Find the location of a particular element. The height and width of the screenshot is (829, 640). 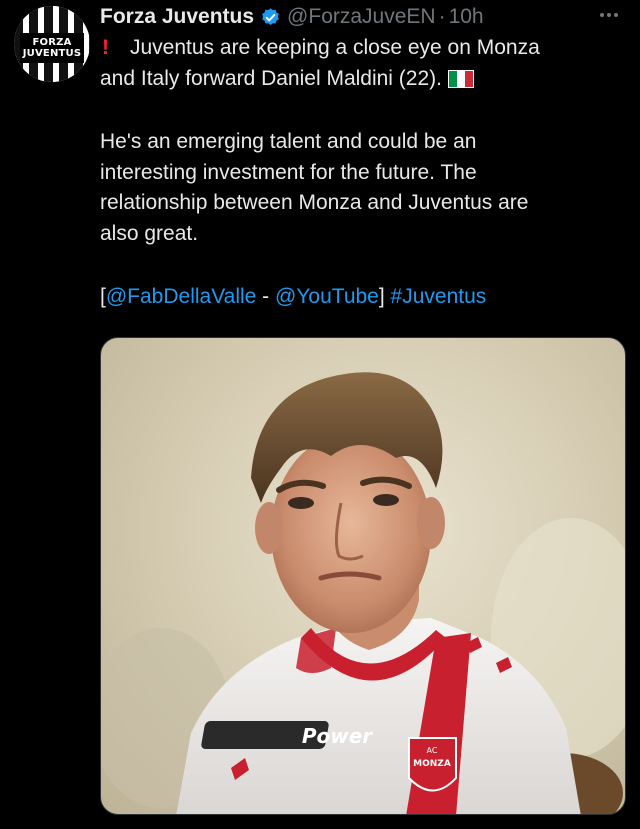

tweet-line-text: He's an emerging talent and could be an is located at coordinates (288, 141).